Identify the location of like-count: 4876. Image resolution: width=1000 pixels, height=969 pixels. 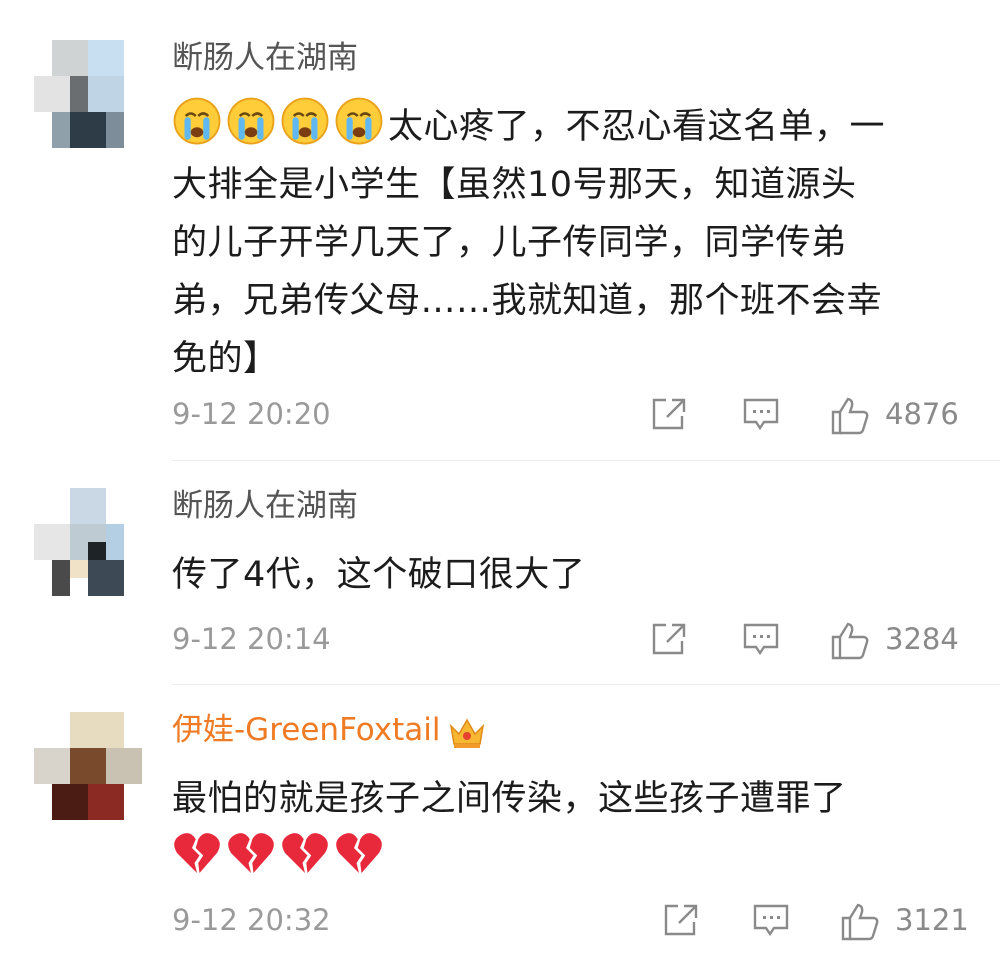
(922, 414).